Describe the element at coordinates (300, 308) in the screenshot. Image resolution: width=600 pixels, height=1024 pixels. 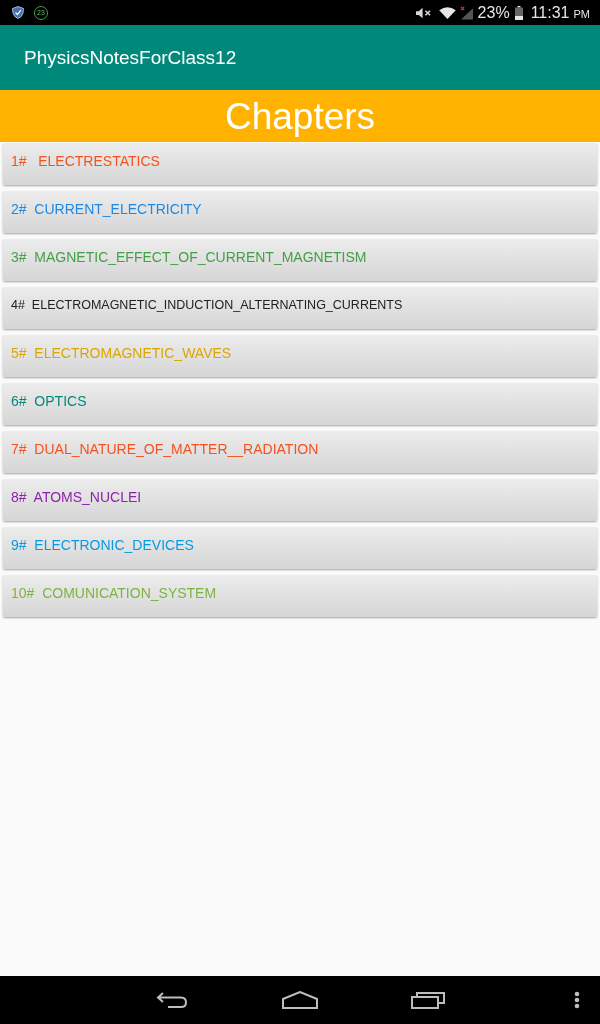
I see `chapter-button: 4# ELECTROMAGNETIC_INDUCTION_ALTERNATING_CURRENTS` at that location.